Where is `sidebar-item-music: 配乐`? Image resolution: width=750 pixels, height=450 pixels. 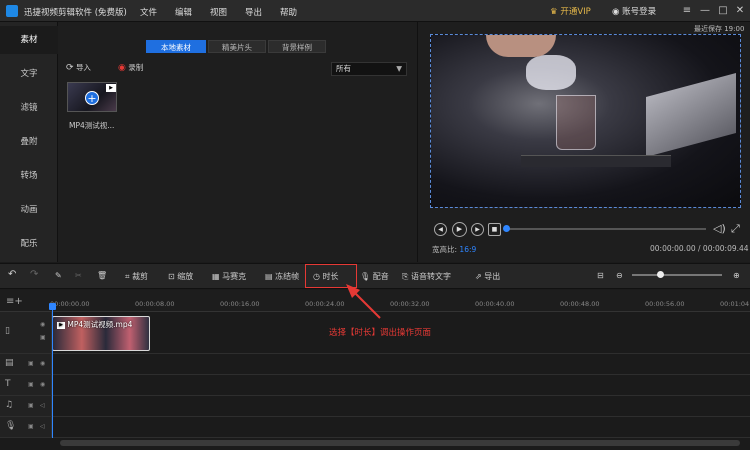 sidebar-item-music: 配乐 is located at coordinates (29, 244).